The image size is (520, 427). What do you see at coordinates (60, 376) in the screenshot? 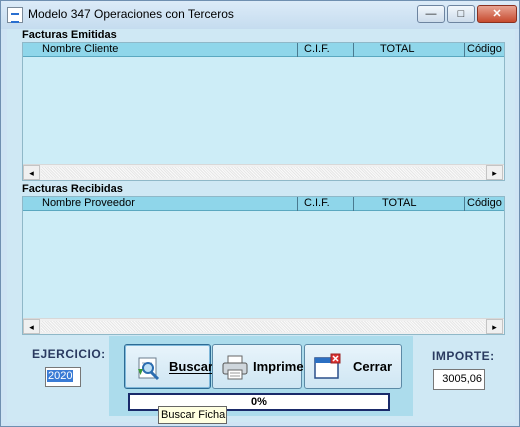
I see `ejercicio-value: 2020` at bounding box center [60, 376].